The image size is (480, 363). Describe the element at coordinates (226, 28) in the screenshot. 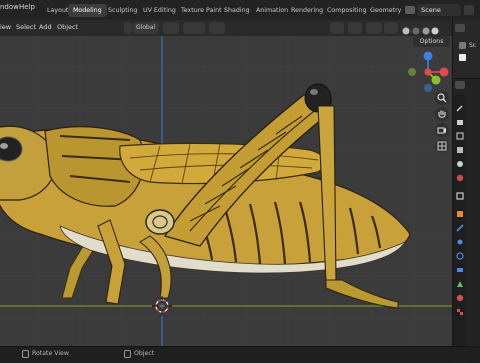

I see `viewport-header: iew Select Add Object Global` at that location.